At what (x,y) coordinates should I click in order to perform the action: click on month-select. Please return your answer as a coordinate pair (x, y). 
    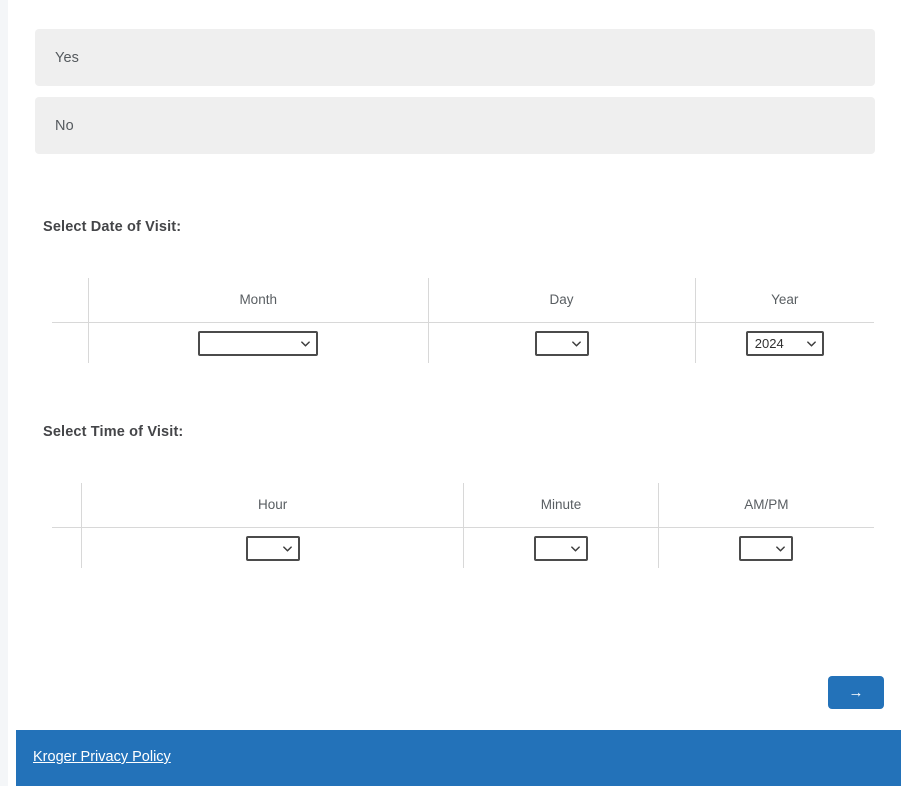
    Looking at the image, I should click on (258, 343).